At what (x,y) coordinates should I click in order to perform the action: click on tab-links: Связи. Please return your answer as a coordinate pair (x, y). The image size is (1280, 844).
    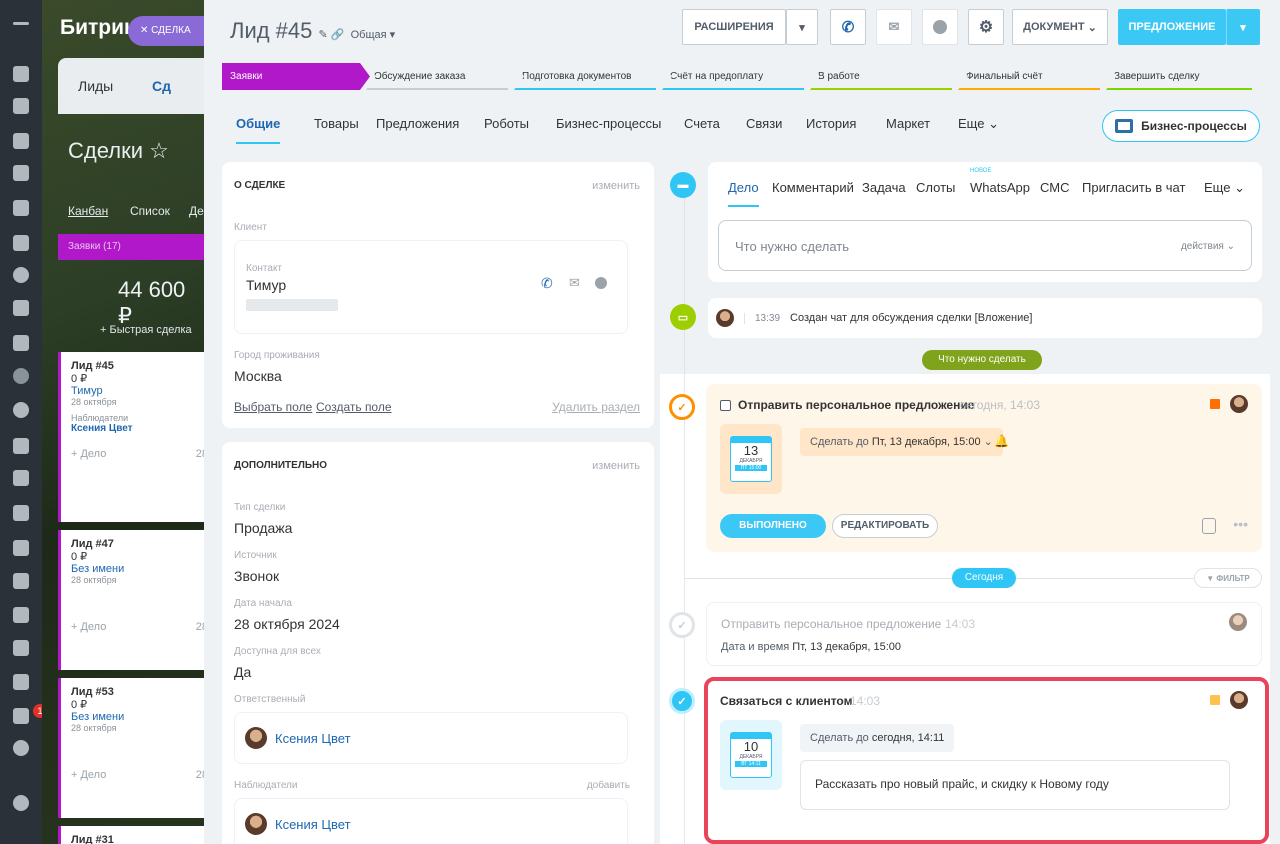
    Looking at the image, I should click on (764, 123).